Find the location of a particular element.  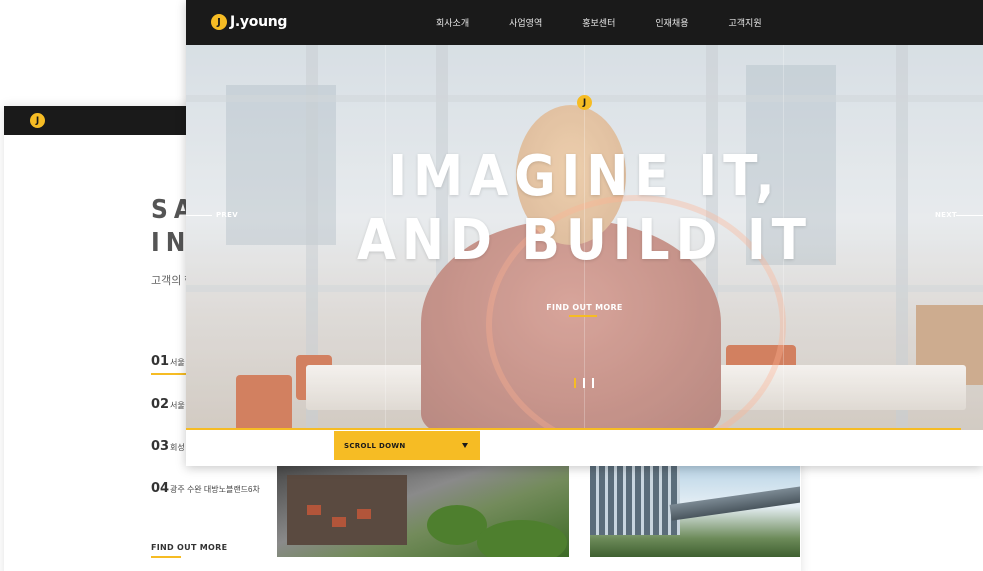

triangle-down-icon is located at coordinates (465, 445).